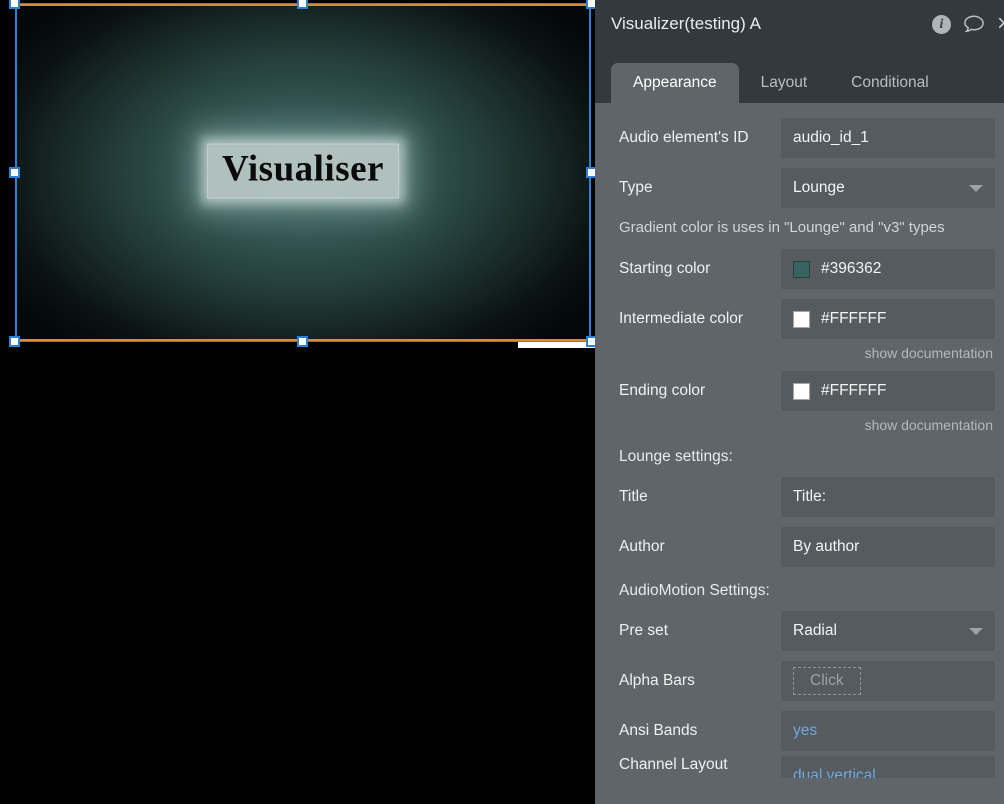 Image resolution: width=1004 pixels, height=804 pixels. Describe the element at coordinates (633, 496) in the screenshot. I see `title-label: Title` at that location.